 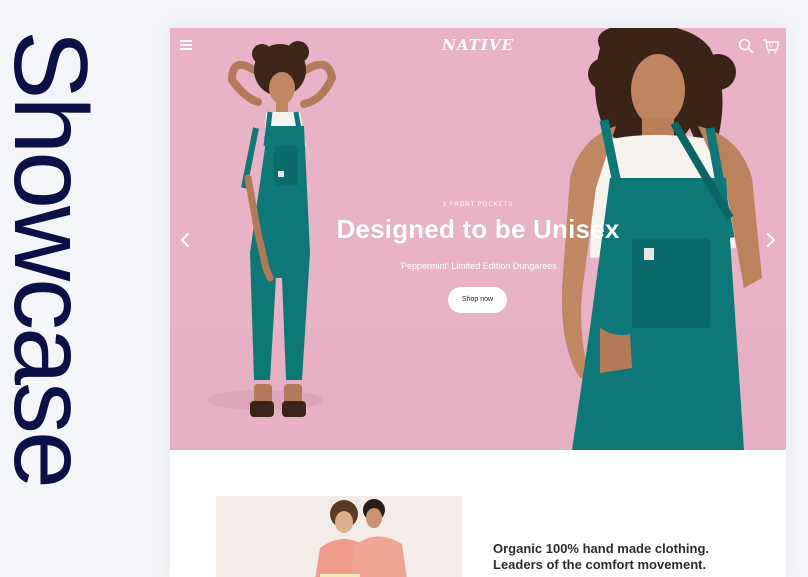 I want to click on showcase-heading-wrap: Showcase, so click(x=53, y=288).